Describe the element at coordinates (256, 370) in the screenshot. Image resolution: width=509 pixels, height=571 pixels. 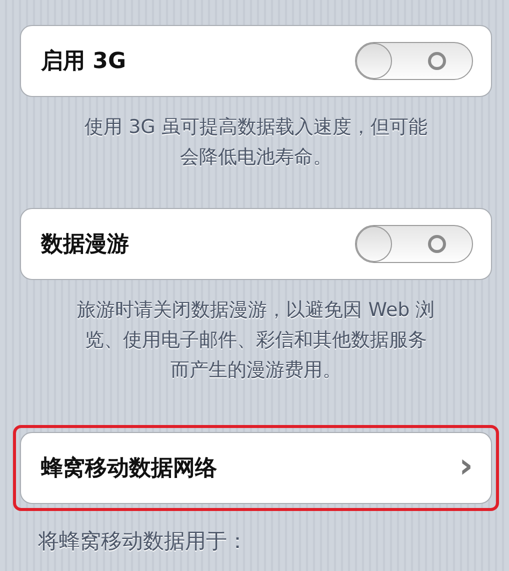
I see `footer-text: 而产生的漫游费用。` at that location.